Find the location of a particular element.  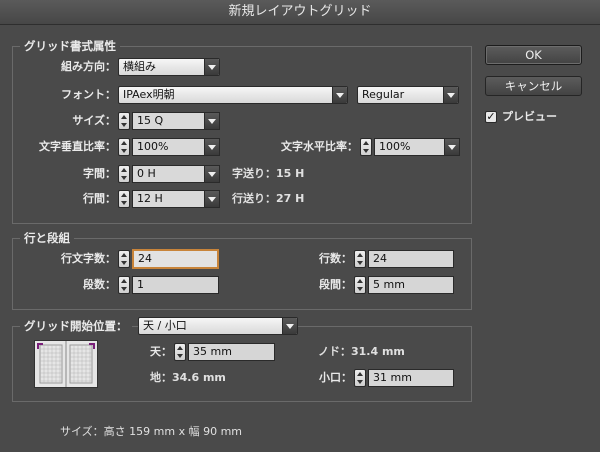

lines-label: 行数： is located at coordinates (335, 258).